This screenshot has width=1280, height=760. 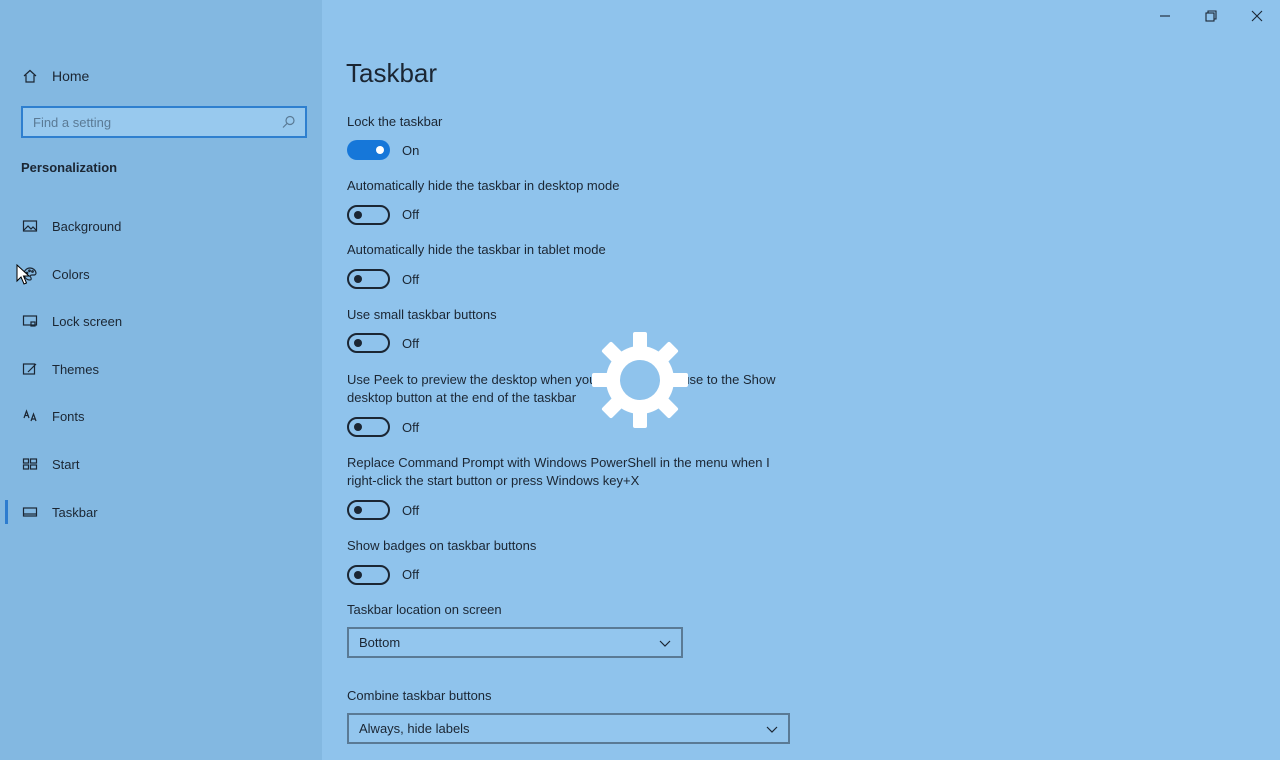 What do you see at coordinates (411, 150) in the screenshot?
I see `toggle-state-text: On` at bounding box center [411, 150].